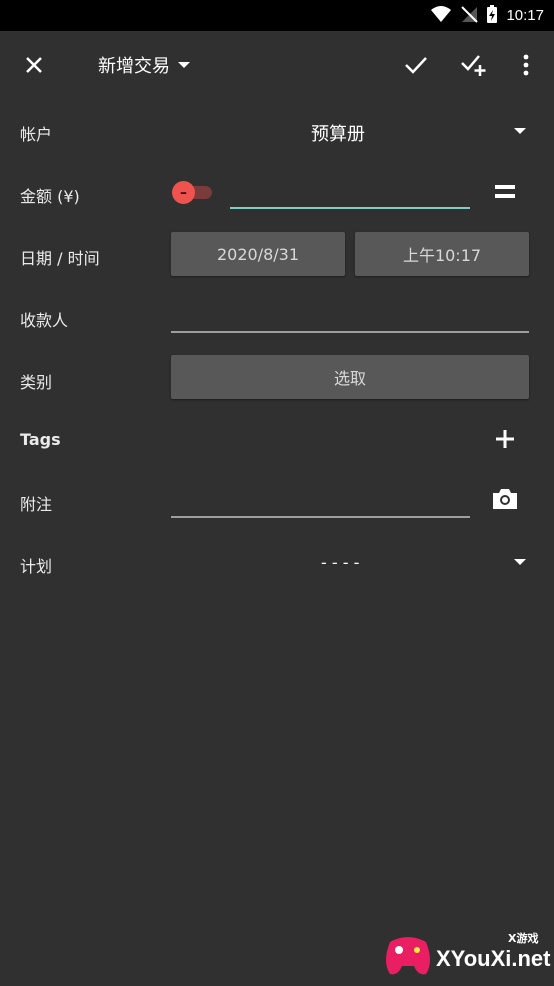 Image resolution: width=554 pixels, height=986 pixels. Describe the element at coordinates (442, 254) in the screenshot. I see `time-button: 上午10:17` at that location.